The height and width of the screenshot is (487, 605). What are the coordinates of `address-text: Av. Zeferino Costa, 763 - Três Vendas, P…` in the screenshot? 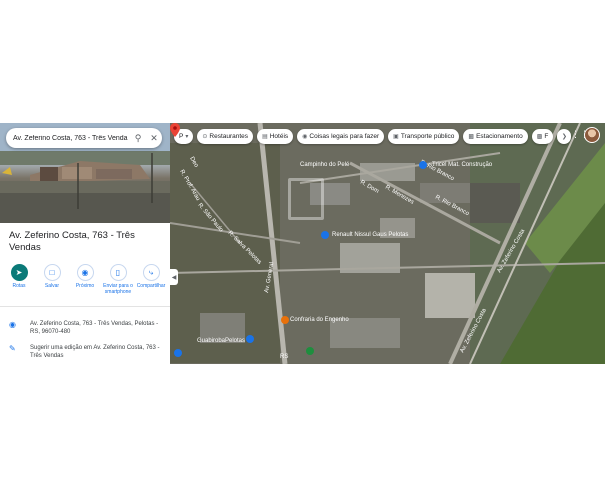 It's located at (94, 328).